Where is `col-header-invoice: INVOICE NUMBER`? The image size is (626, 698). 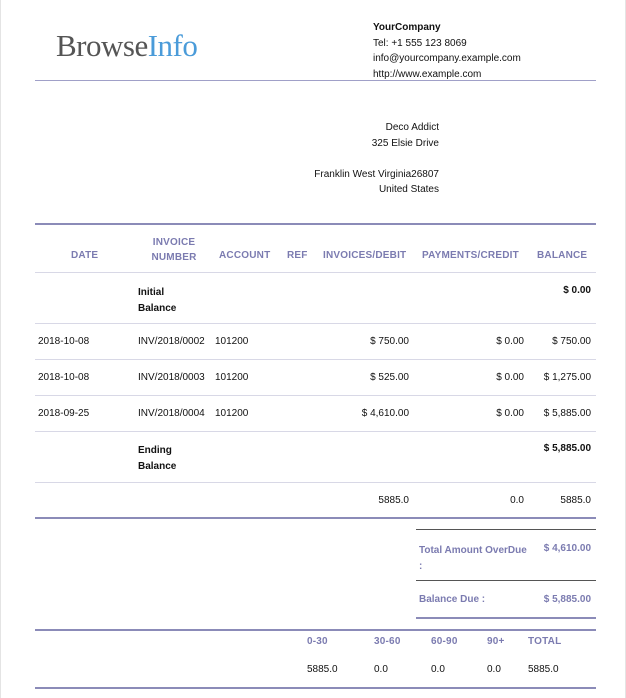 col-header-invoice: INVOICE NUMBER is located at coordinates (174, 250).